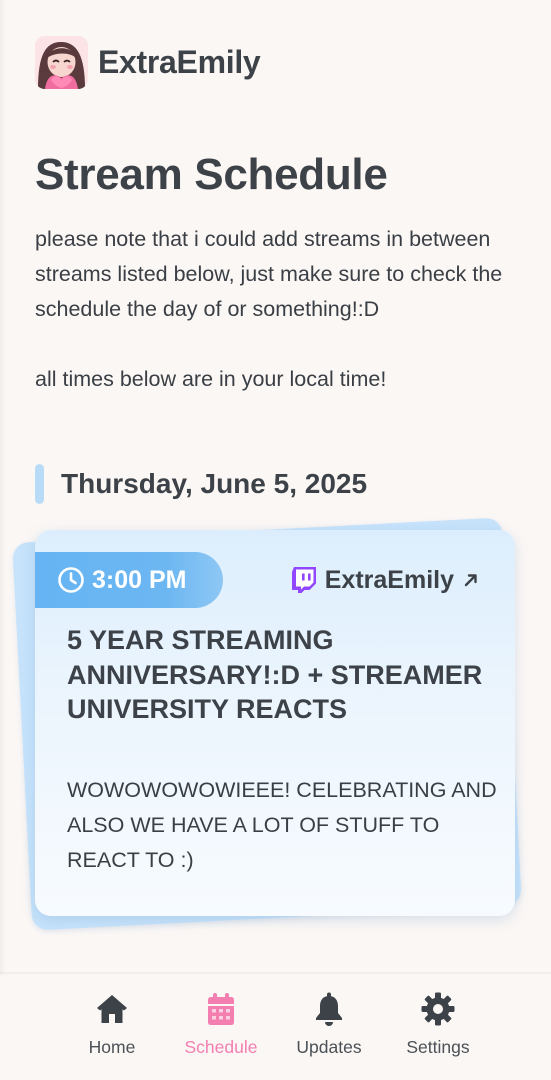  Describe the element at coordinates (471, 580) in the screenshot. I see `external-link-icon` at that location.